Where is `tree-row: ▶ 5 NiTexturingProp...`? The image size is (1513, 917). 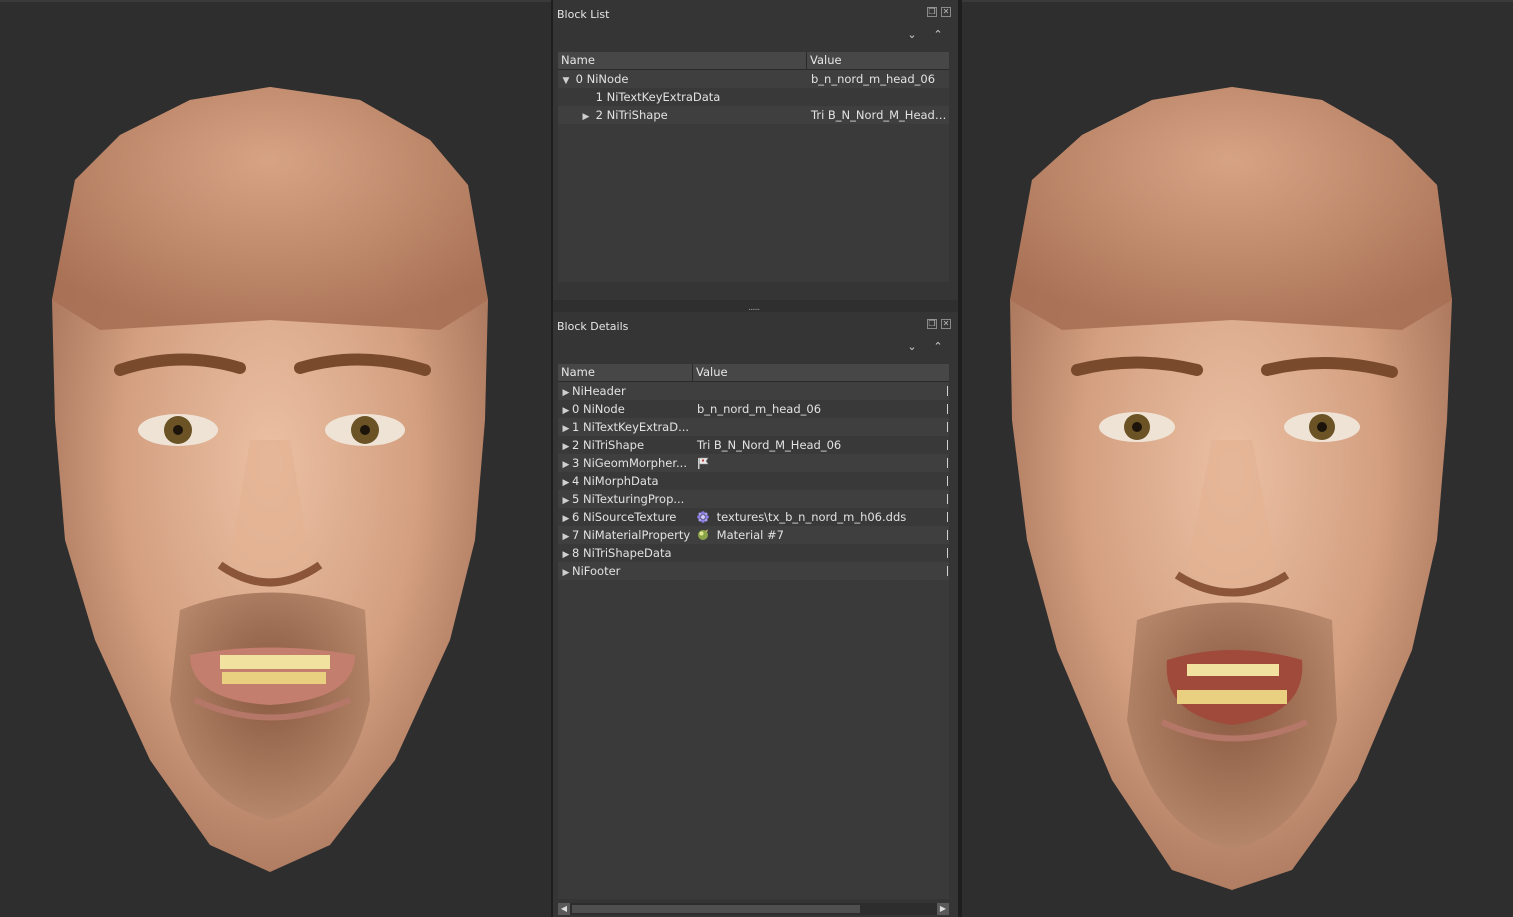
tree-row: ▶ 5 NiTexturingProp... is located at coordinates (753, 499).